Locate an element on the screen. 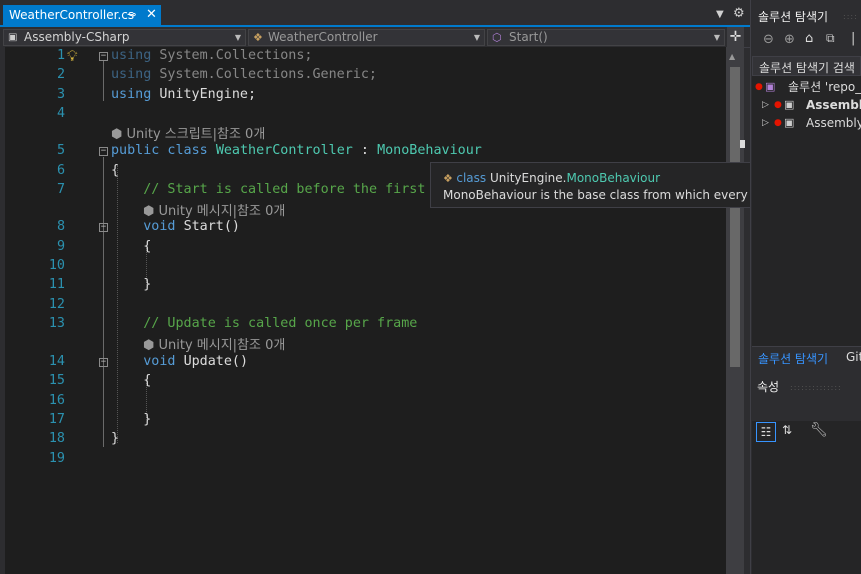 Image resolution: width=861 pixels, height=574 pixels. panel-title: 솔루션 탐색기 is located at coordinates (793, 17).